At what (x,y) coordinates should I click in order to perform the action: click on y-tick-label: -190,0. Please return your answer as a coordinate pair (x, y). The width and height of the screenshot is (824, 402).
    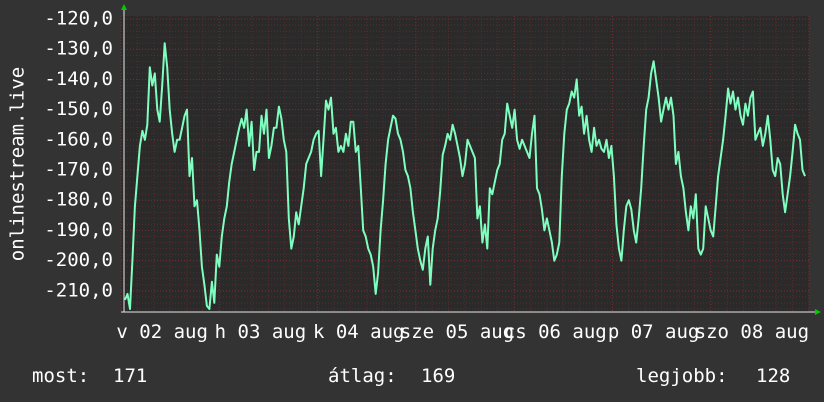
    Looking at the image, I should click on (78, 230).